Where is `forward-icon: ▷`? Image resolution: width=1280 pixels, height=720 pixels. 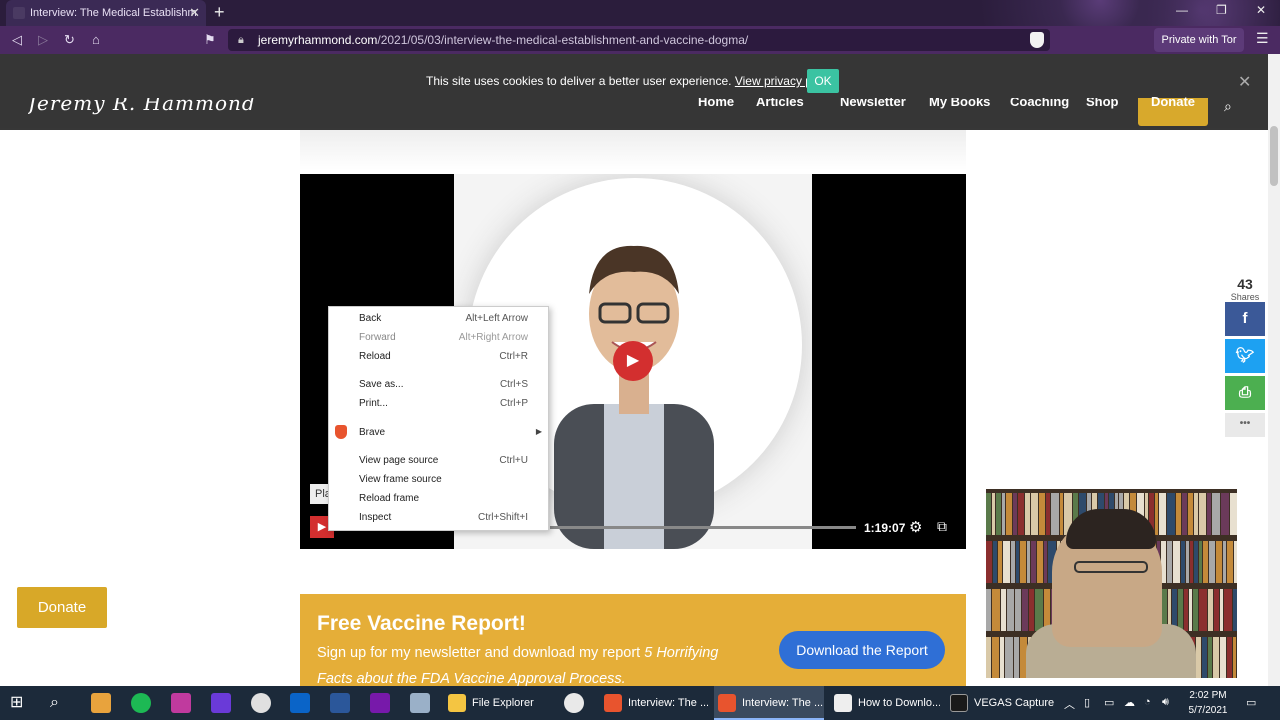 forward-icon: ▷ is located at coordinates (43, 40).